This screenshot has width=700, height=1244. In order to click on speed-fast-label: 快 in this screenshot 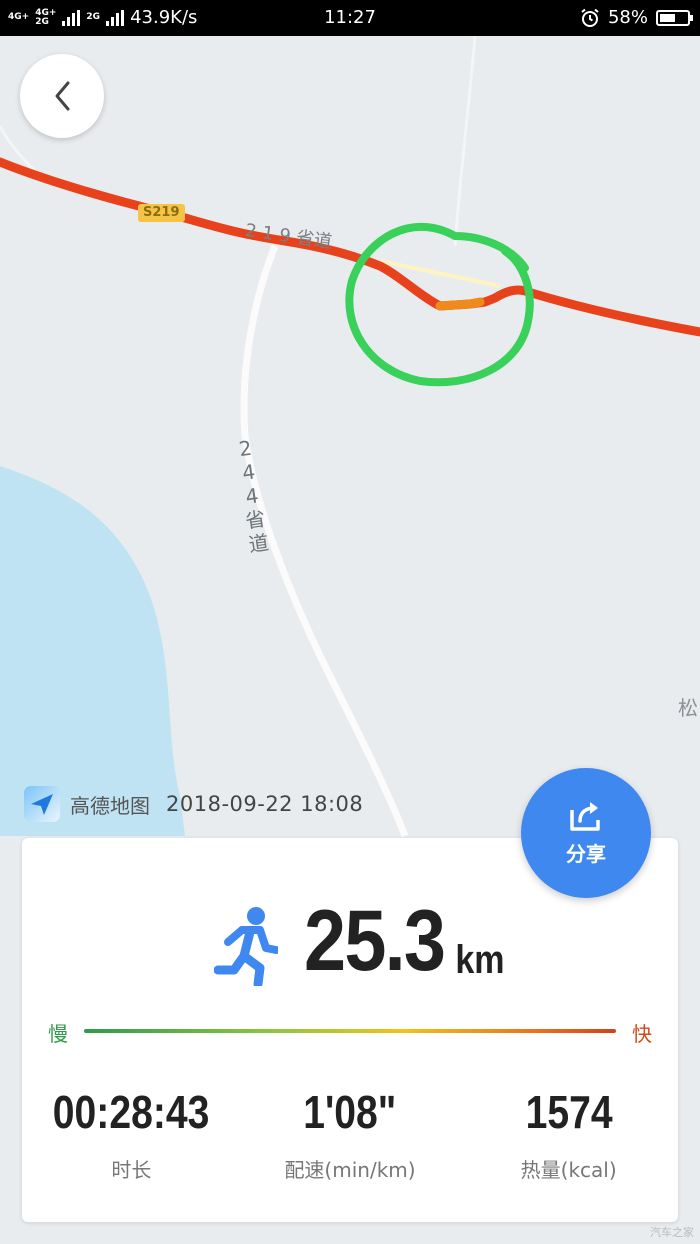, I will do `click(642, 1034)`.